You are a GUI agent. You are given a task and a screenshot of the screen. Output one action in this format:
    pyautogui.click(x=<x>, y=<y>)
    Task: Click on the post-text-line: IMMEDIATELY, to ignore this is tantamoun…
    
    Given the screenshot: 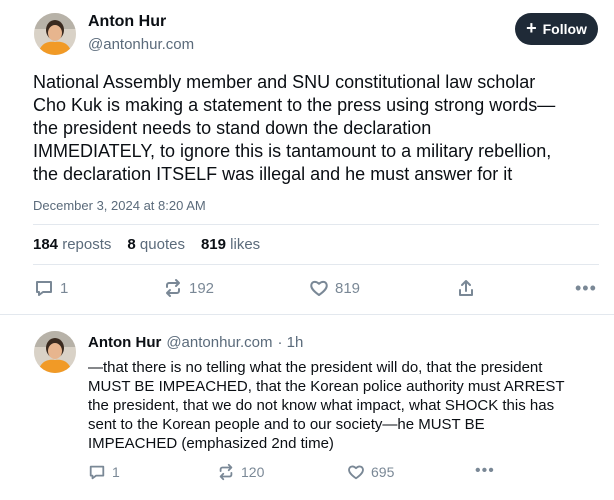 What is the action you would take?
    pyautogui.click(x=292, y=151)
    